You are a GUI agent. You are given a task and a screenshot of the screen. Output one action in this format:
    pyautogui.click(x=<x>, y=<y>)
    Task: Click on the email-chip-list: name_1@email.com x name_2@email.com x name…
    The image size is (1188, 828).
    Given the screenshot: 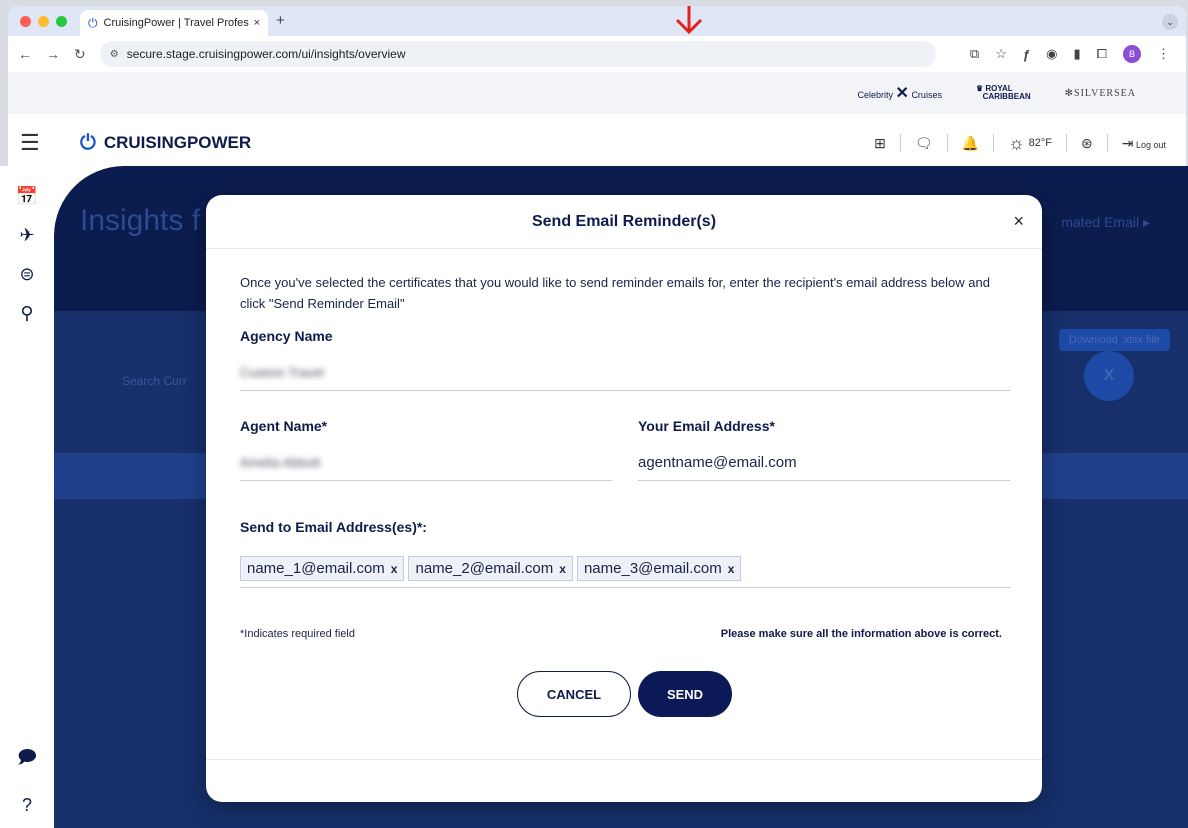 What is the action you would take?
    pyautogui.click(x=491, y=568)
    